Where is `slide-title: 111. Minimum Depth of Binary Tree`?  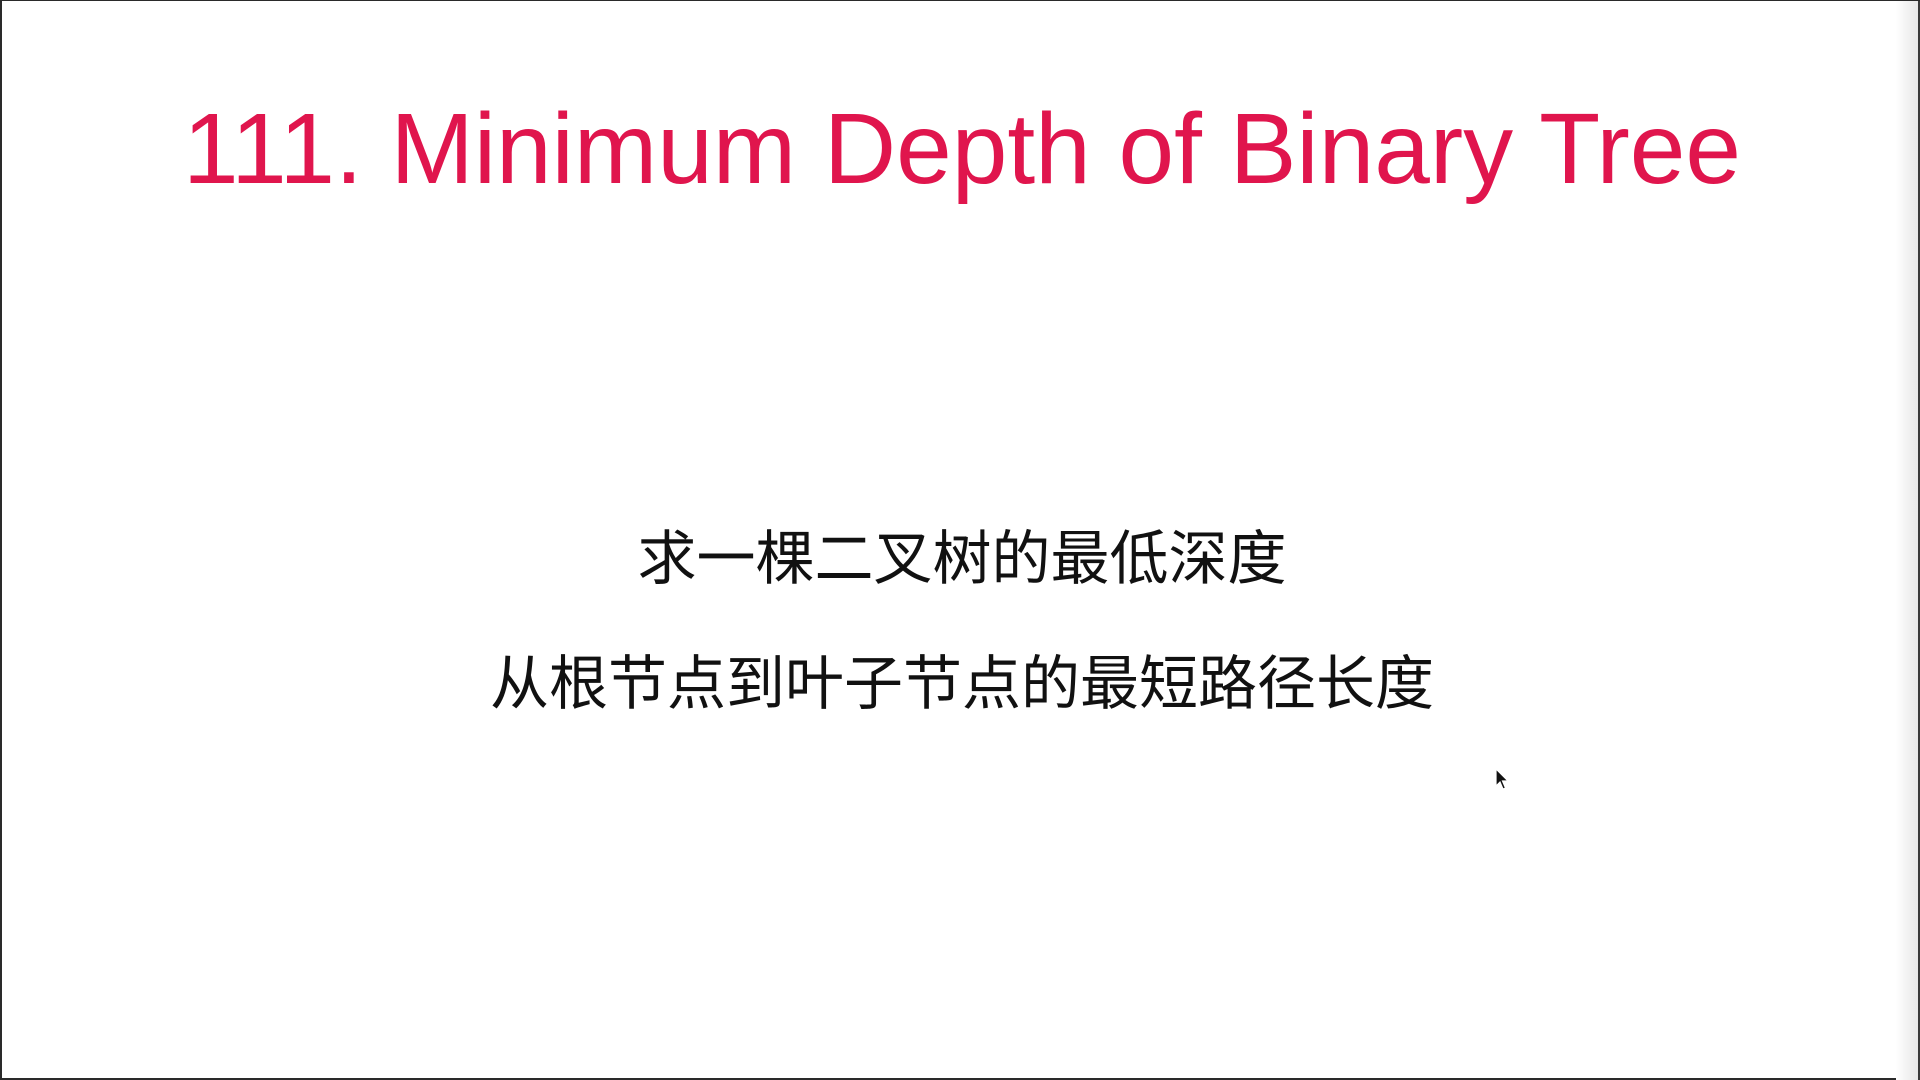 slide-title: 111. Minimum Depth of Binary Tree is located at coordinates (962, 149).